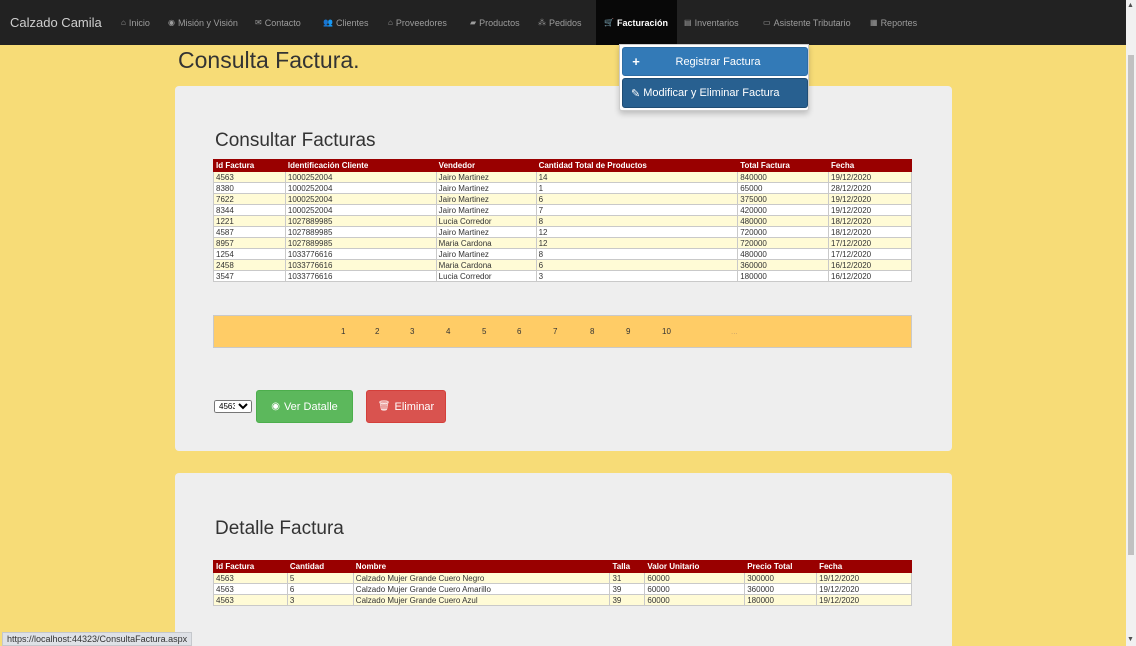  I want to click on nav-item-contacto: ✉ Contacto, so click(285, 22).